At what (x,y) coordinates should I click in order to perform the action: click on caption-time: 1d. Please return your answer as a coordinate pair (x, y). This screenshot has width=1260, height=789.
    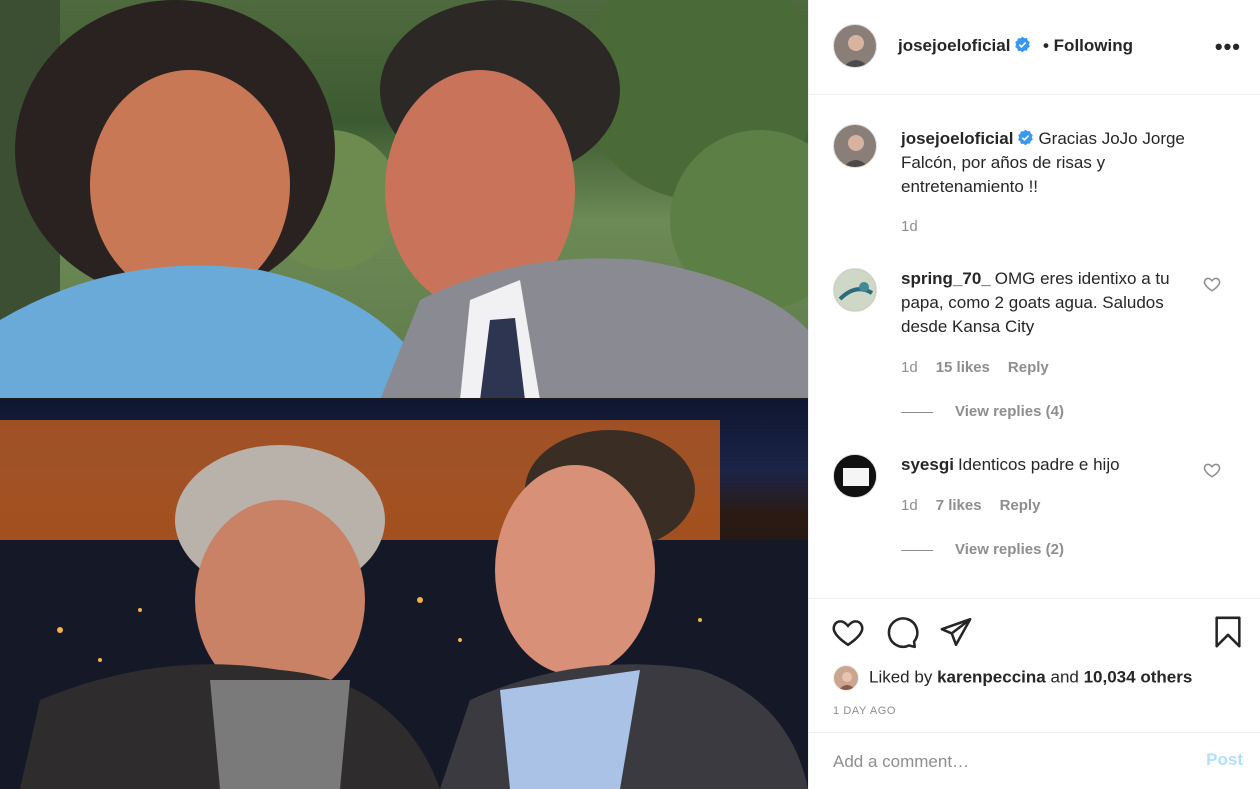
    Looking at the image, I should click on (909, 226).